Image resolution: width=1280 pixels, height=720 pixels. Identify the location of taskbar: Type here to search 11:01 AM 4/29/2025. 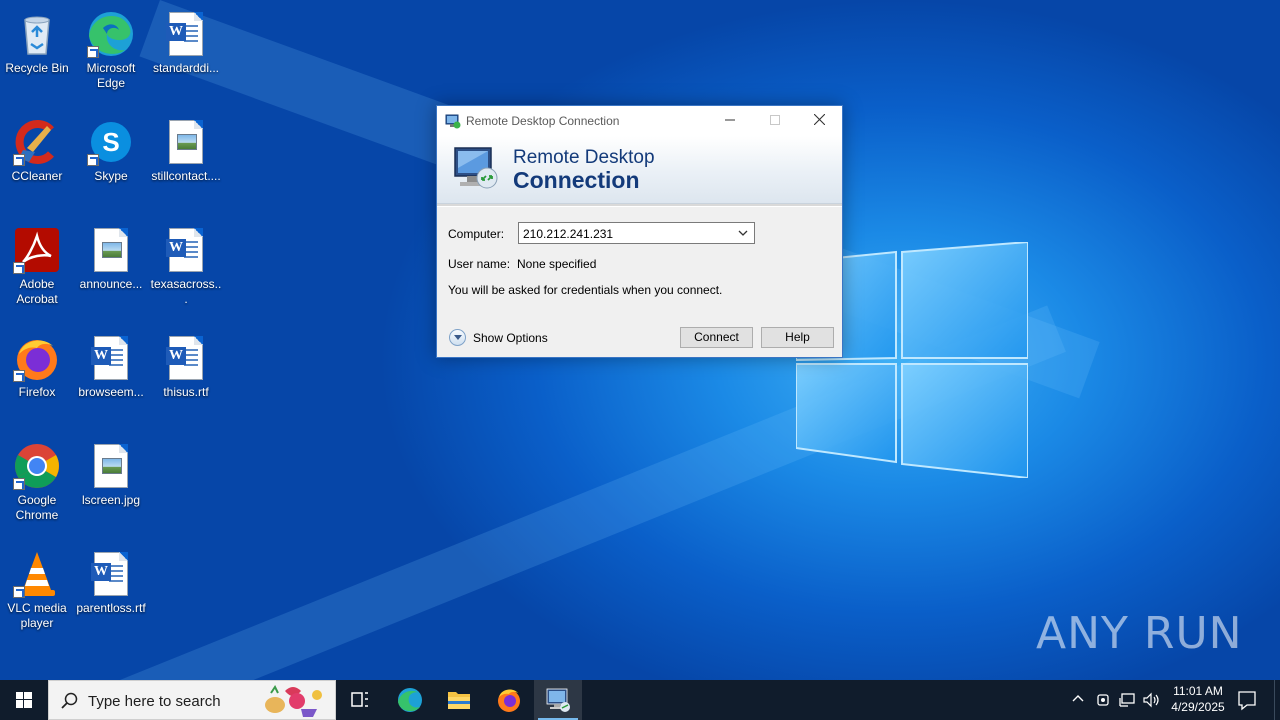
(640, 700).